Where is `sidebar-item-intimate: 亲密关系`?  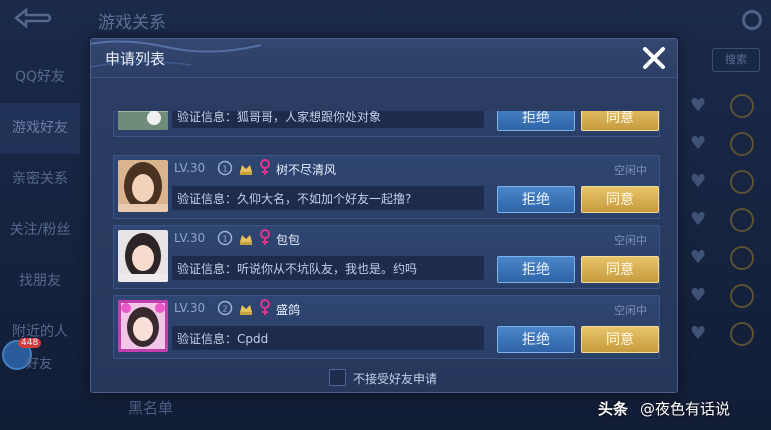 sidebar-item-intimate: 亲密关系 is located at coordinates (40, 179).